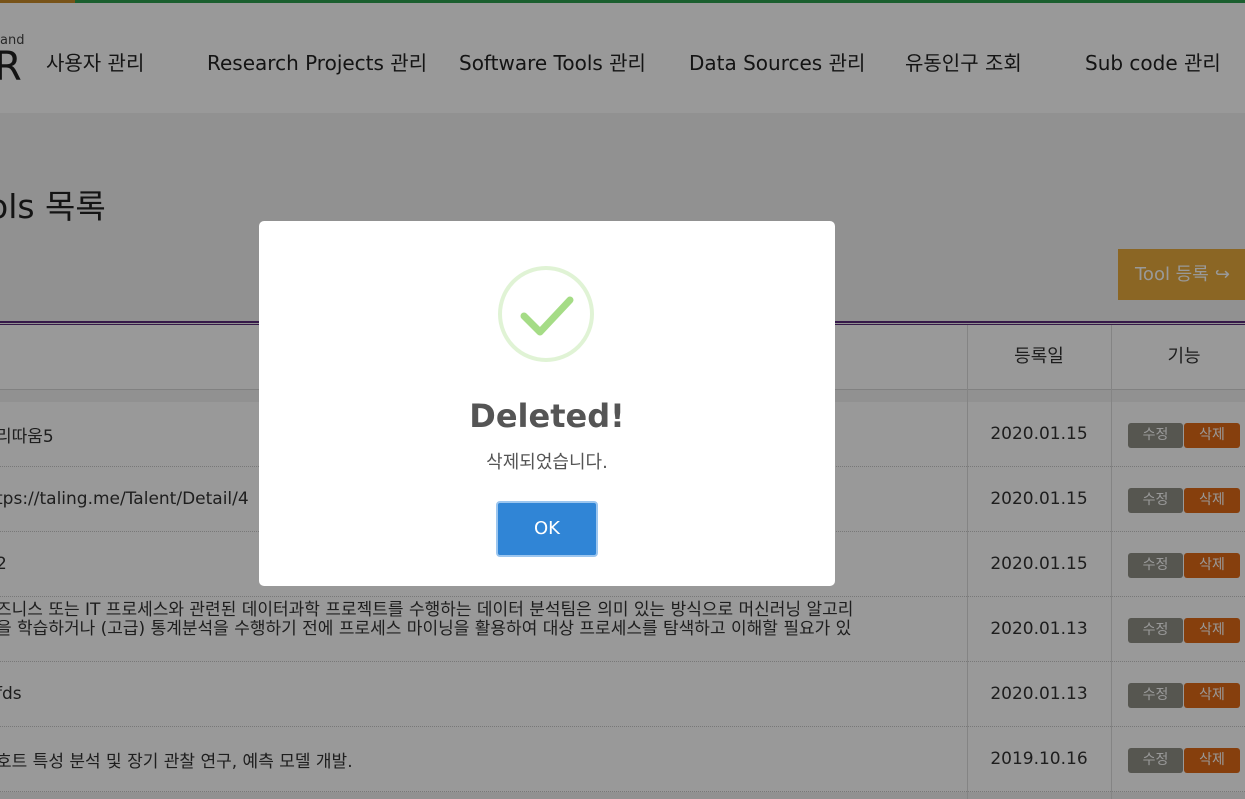 Image resolution: width=1245 pixels, height=799 pixels. What do you see at coordinates (547, 462) in the screenshot?
I see `dialog-message: 삭제되었습니다.` at bounding box center [547, 462].